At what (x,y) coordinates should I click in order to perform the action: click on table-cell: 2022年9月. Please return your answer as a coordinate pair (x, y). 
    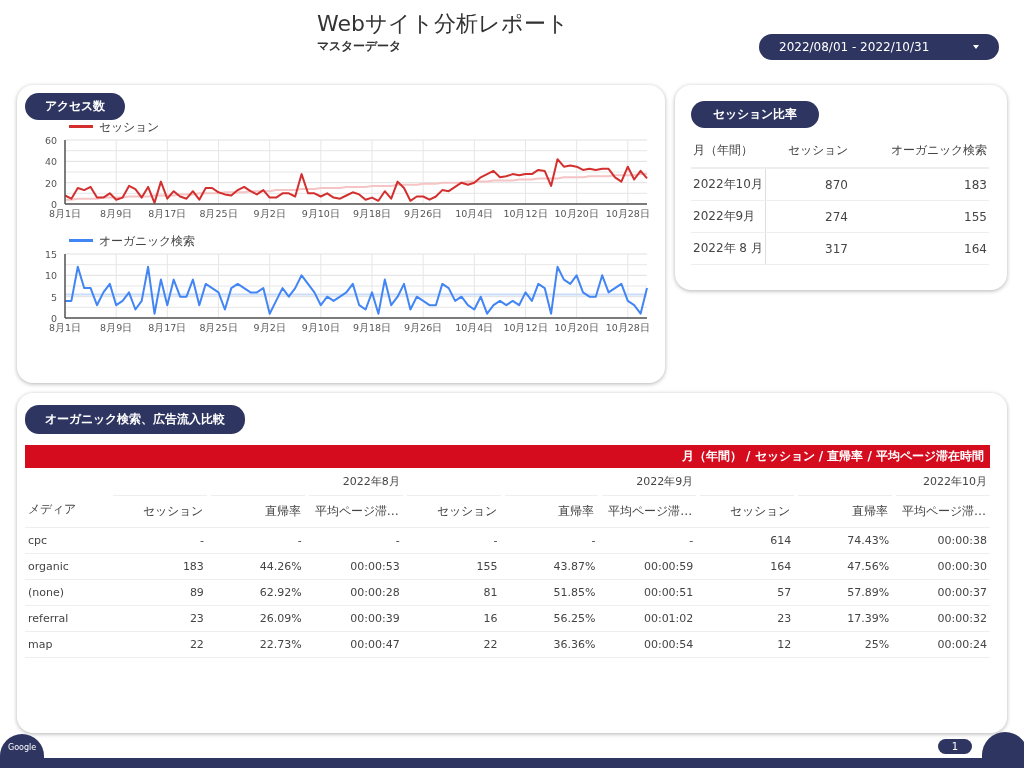
    Looking at the image, I should click on (724, 216).